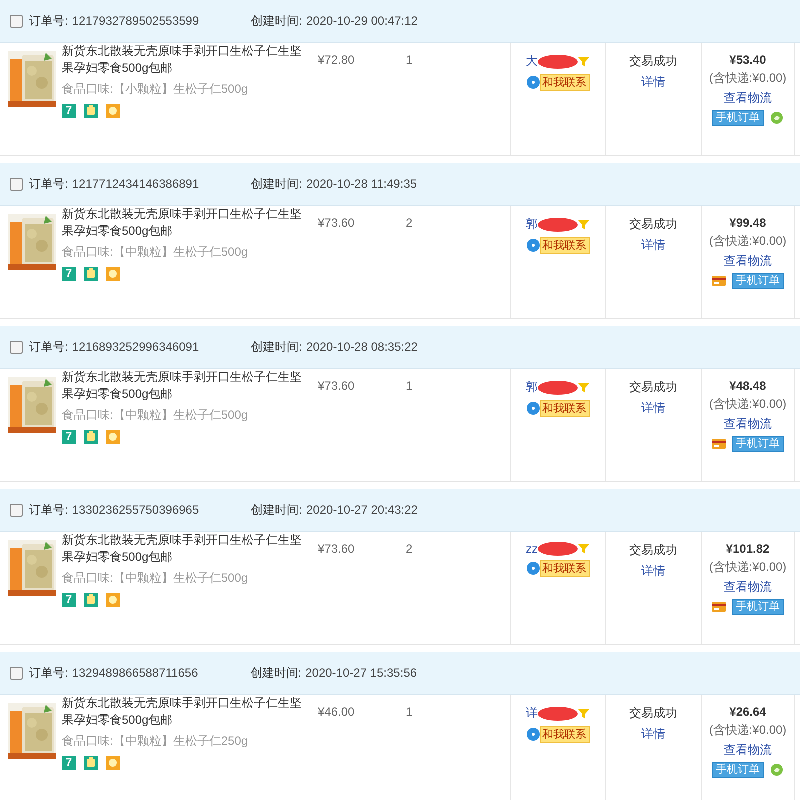 This screenshot has width=800, height=800. What do you see at coordinates (748, 60) in the screenshot?
I see `order-total: ¥53.40` at bounding box center [748, 60].